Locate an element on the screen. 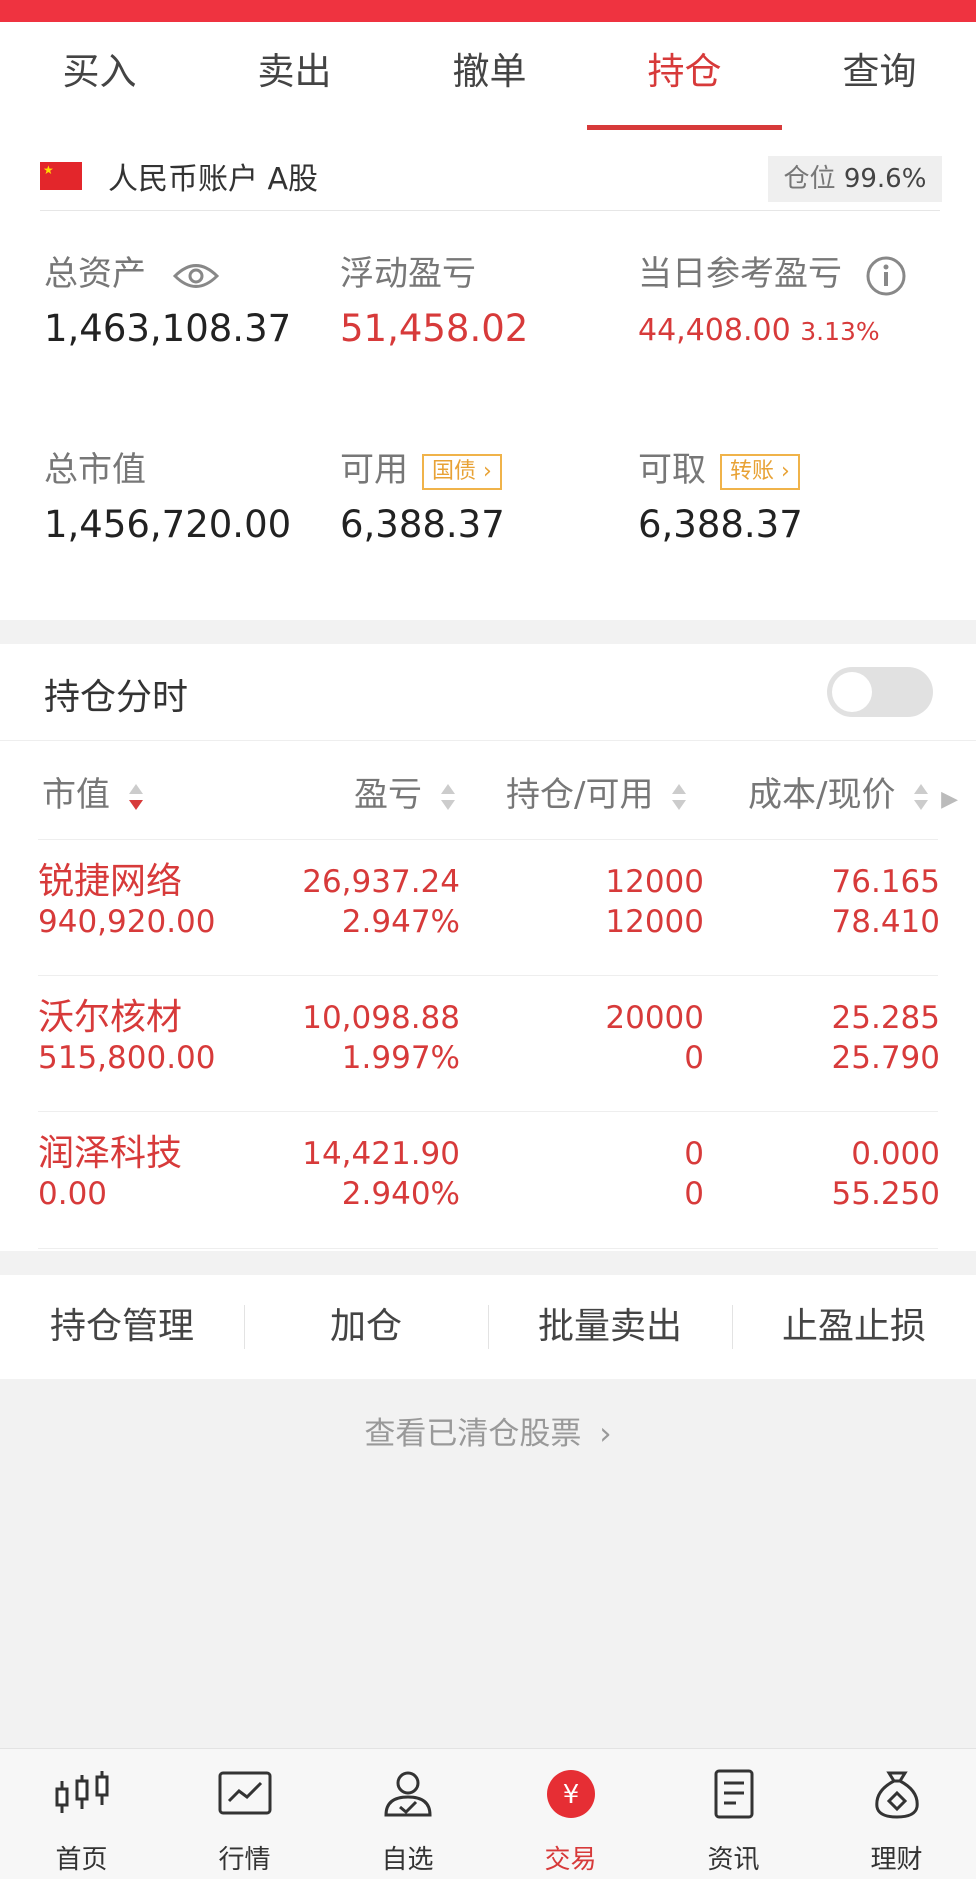 The width and height of the screenshot is (976, 1879). tab-holdings: 持仓 is located at coordinates (684, 76).